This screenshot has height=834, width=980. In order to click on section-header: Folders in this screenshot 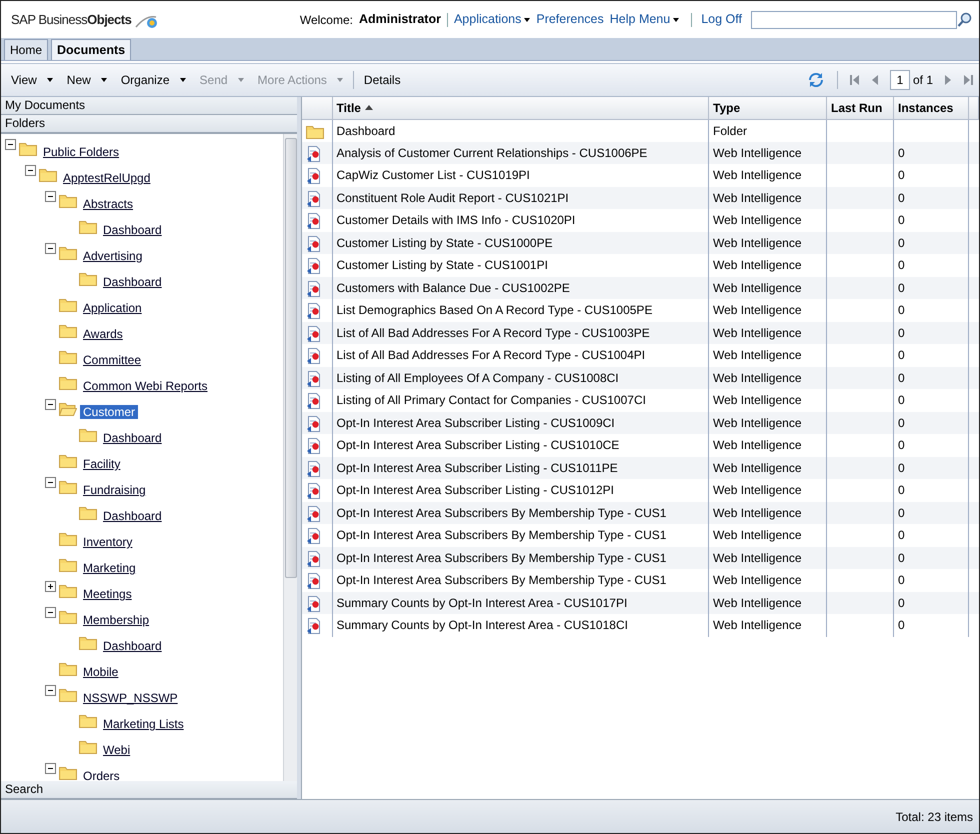, I will do `click(149, 124)`.